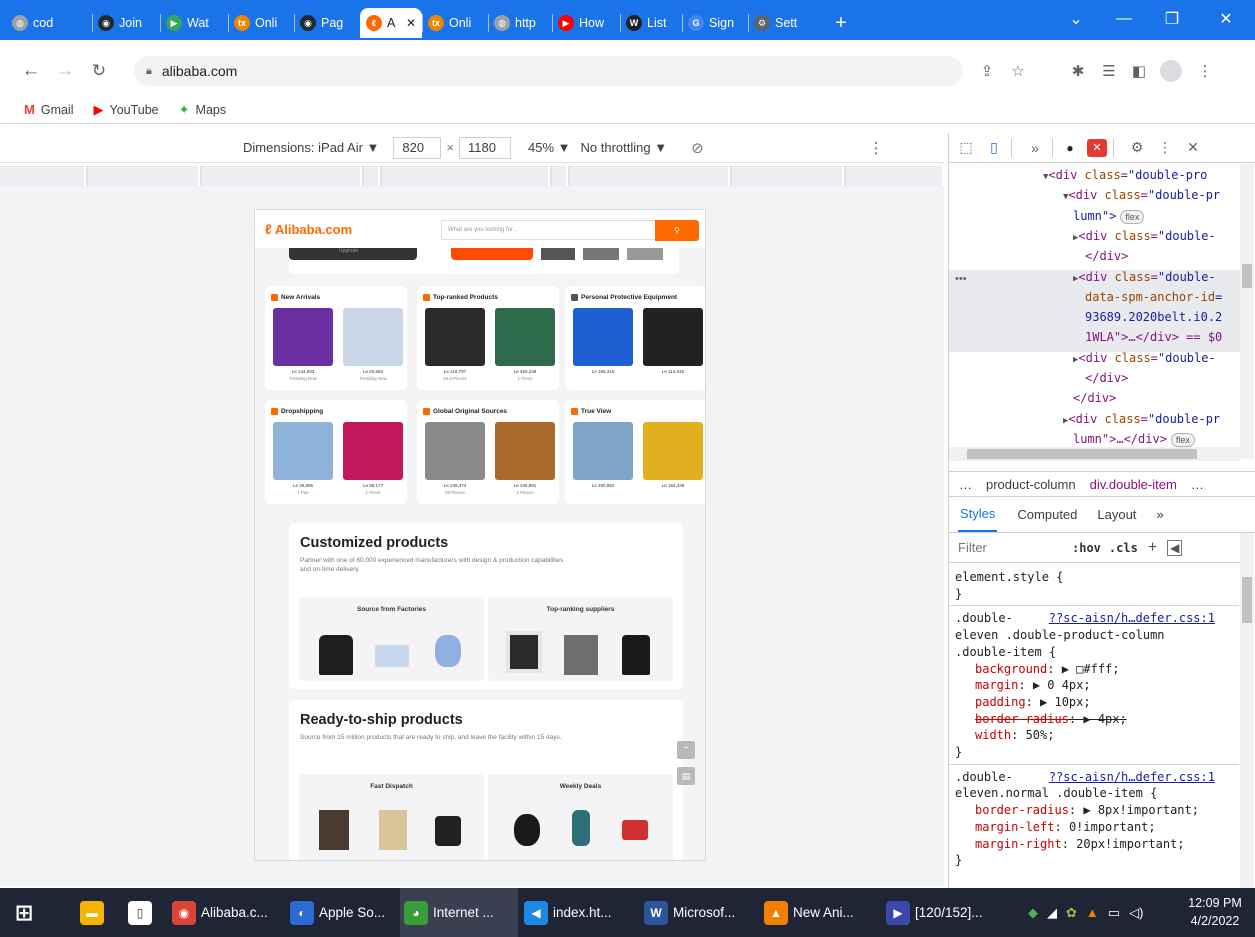  Describe the element at coordinates (1205, 71) in the screenshot. I see `menu-kebab-icon: ⋮` at that location.